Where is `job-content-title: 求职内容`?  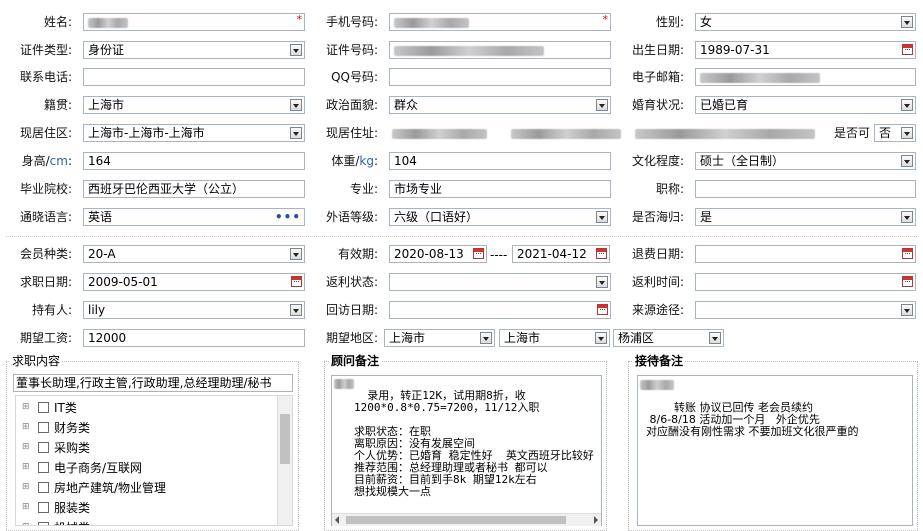
job-content-title: 求职内容 is located at coordinates (36, 361).